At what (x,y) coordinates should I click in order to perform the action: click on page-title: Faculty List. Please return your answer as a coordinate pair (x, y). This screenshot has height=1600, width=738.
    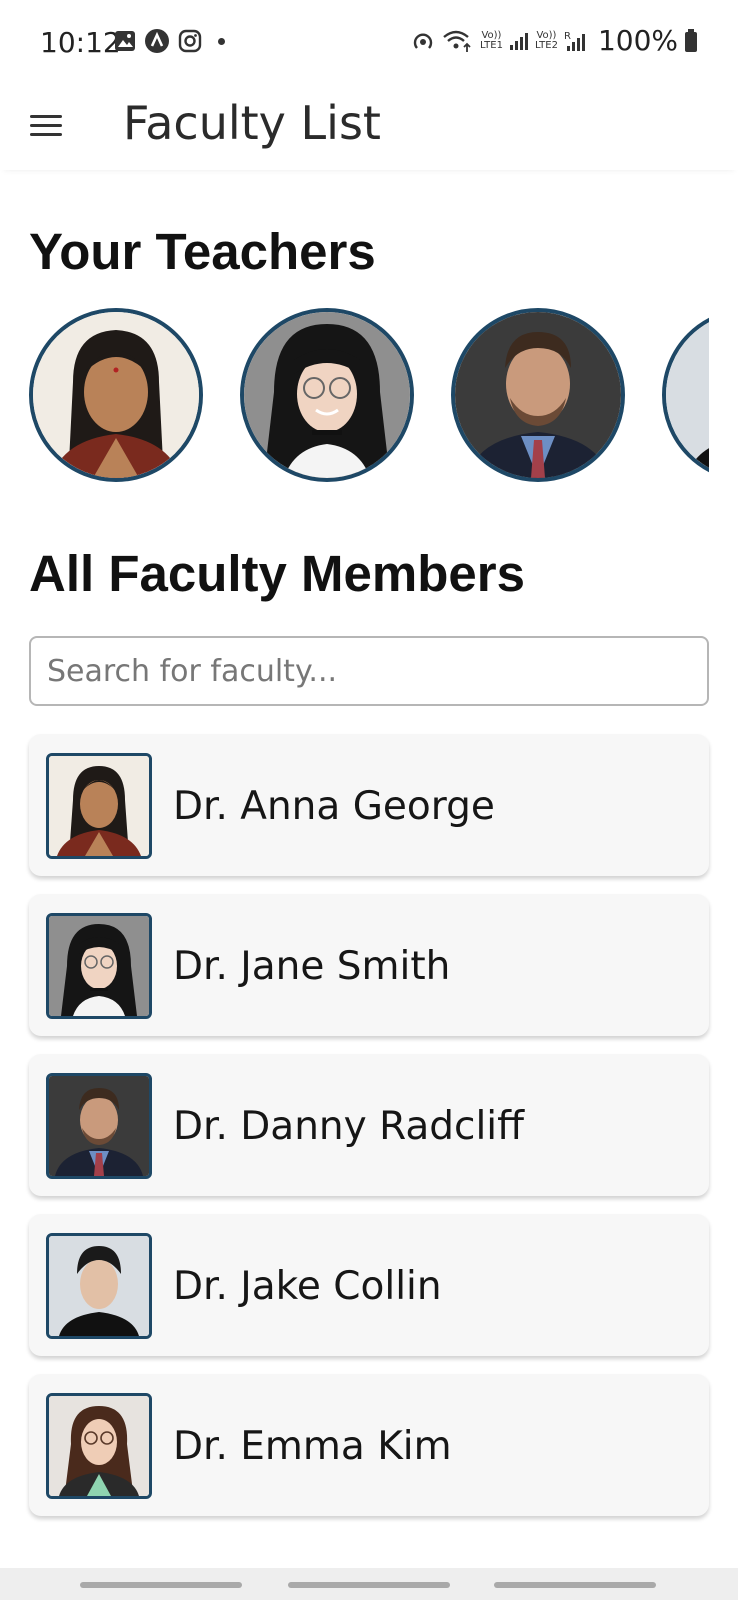
    Looking at the image, I should click on (252, 123).